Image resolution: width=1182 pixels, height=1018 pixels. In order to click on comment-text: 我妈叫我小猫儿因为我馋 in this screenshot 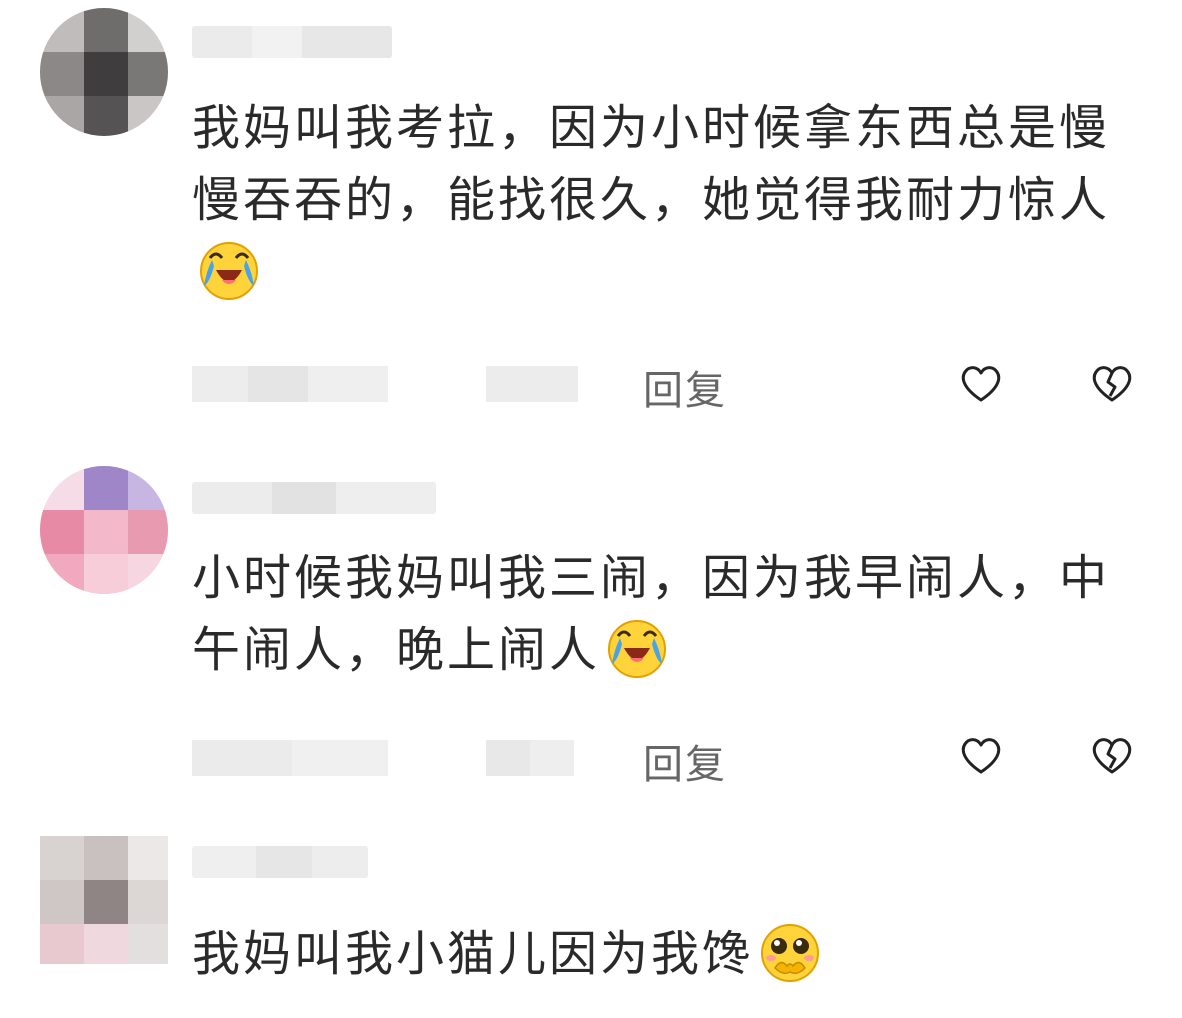, I will do `click(672, 954)`.